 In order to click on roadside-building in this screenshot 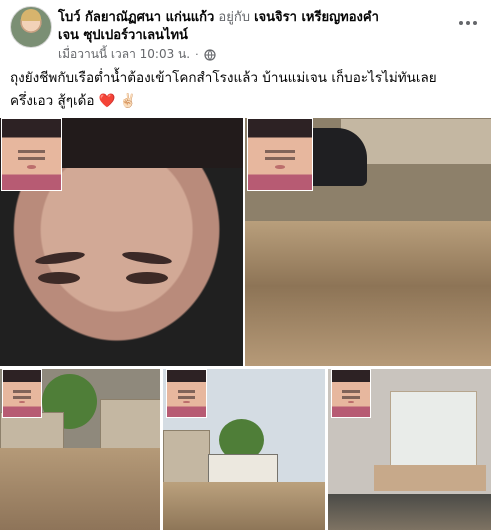, I will do `click(186, 457)`.